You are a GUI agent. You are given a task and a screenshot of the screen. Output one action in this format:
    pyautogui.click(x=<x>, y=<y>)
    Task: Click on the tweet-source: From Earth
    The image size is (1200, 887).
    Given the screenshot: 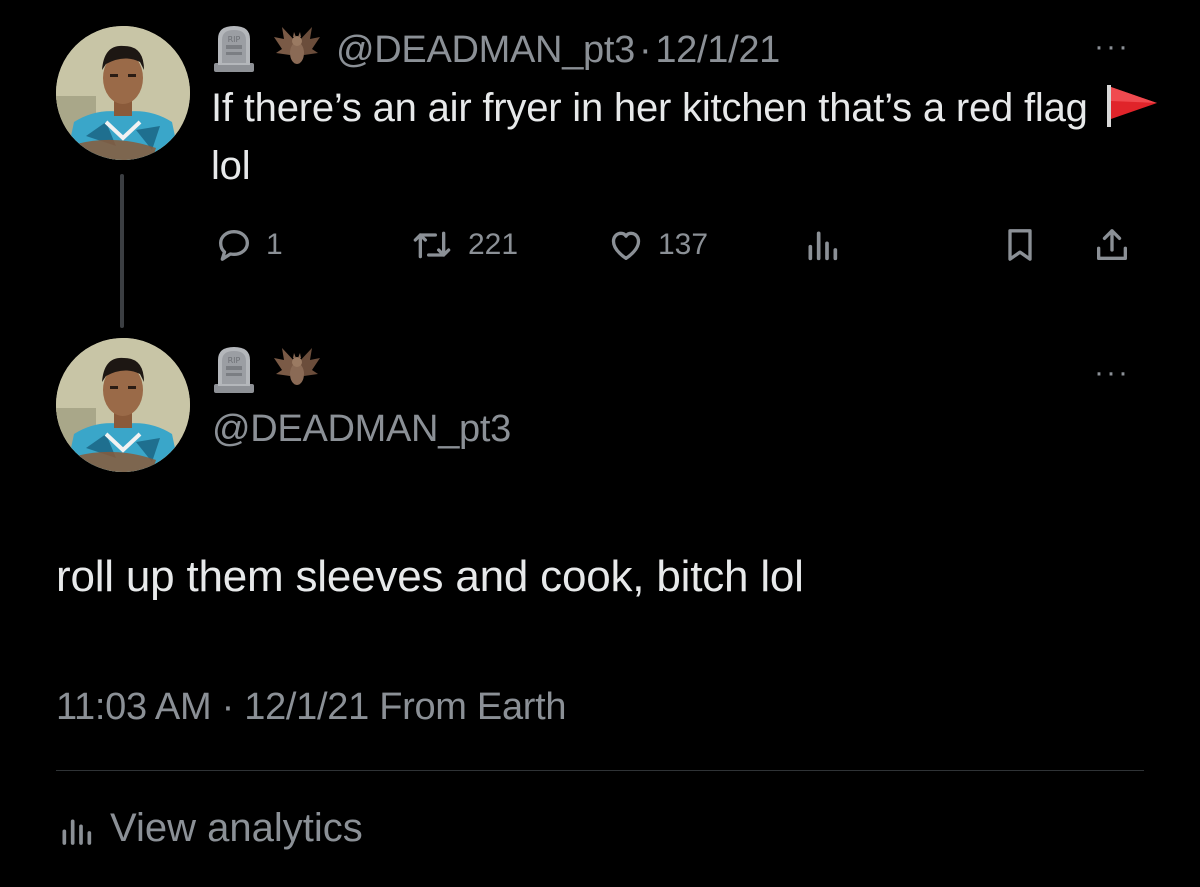 What is the action you would take?
    pyautogui.click(x=473, y=707)
    